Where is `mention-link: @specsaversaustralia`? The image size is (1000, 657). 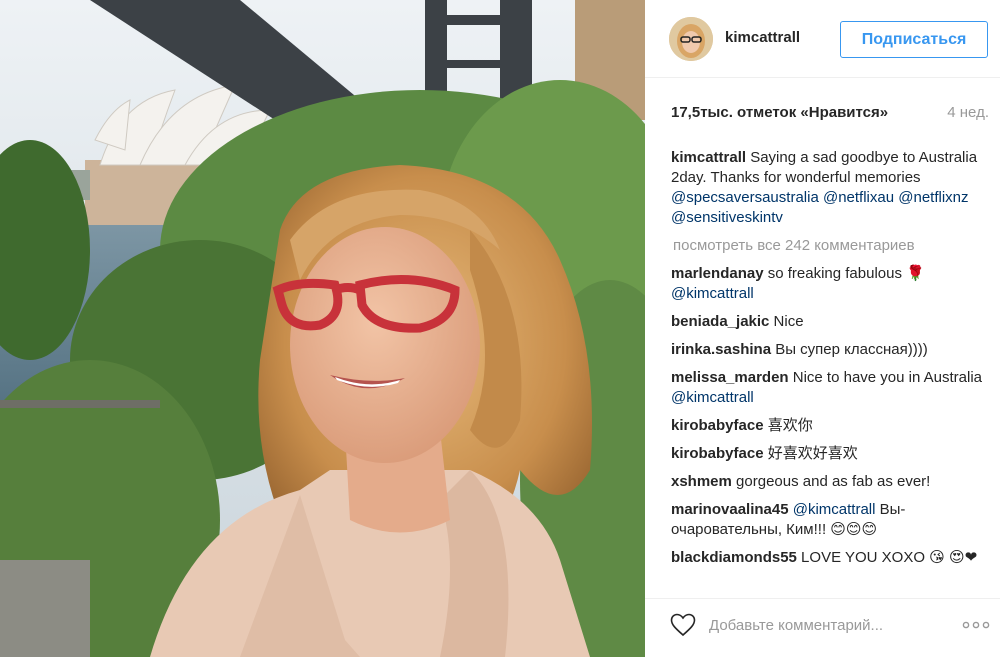
mention-link: @specsaversaustralia is located at coordinates (745, 197).